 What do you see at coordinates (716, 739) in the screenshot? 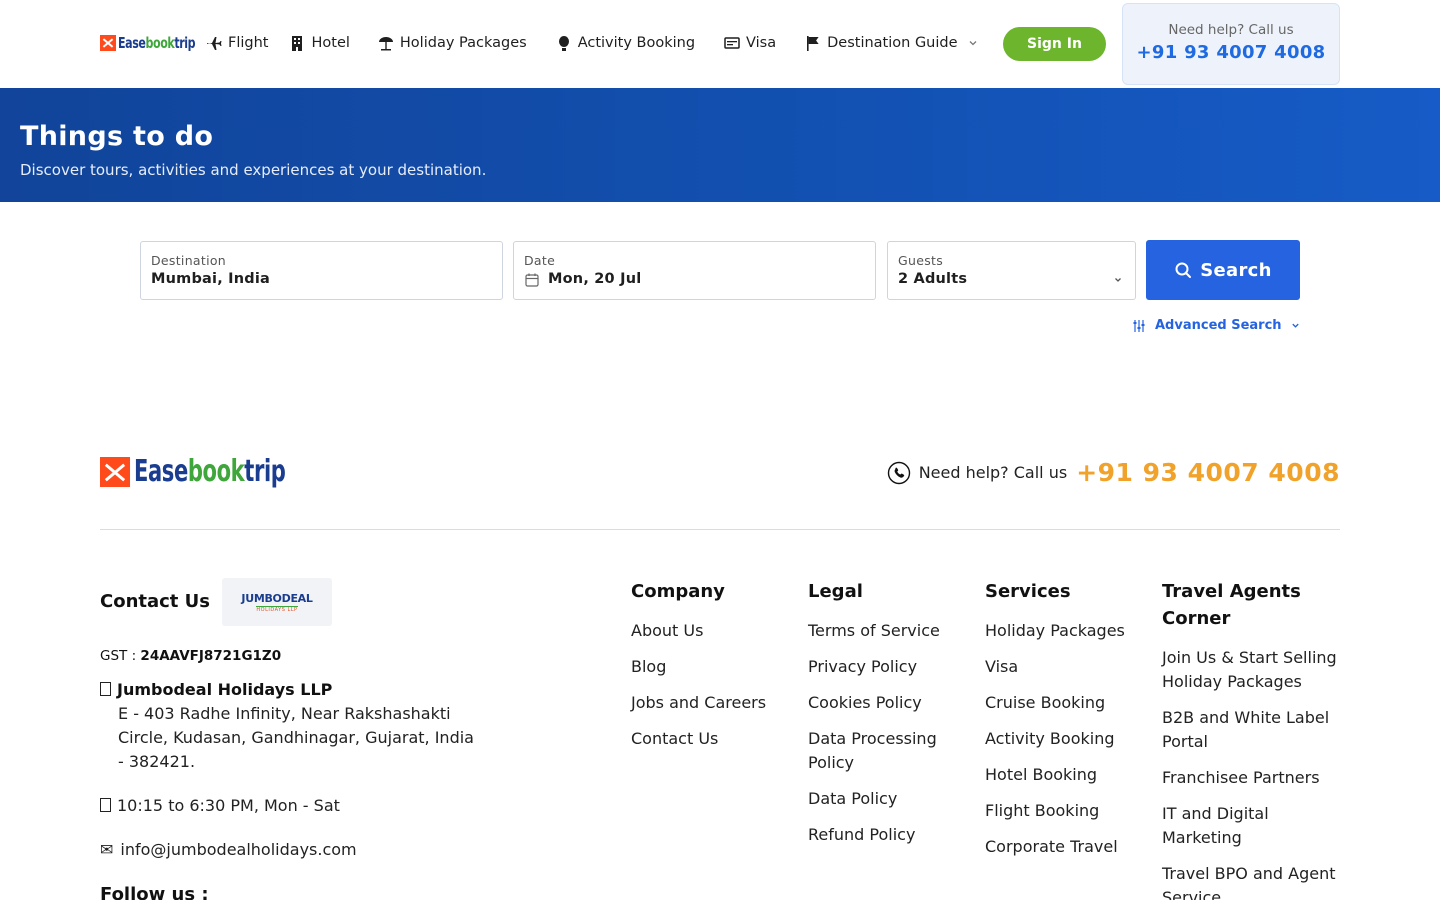
I see `footer-link: Contact Us` at bounding box center [716, 739].